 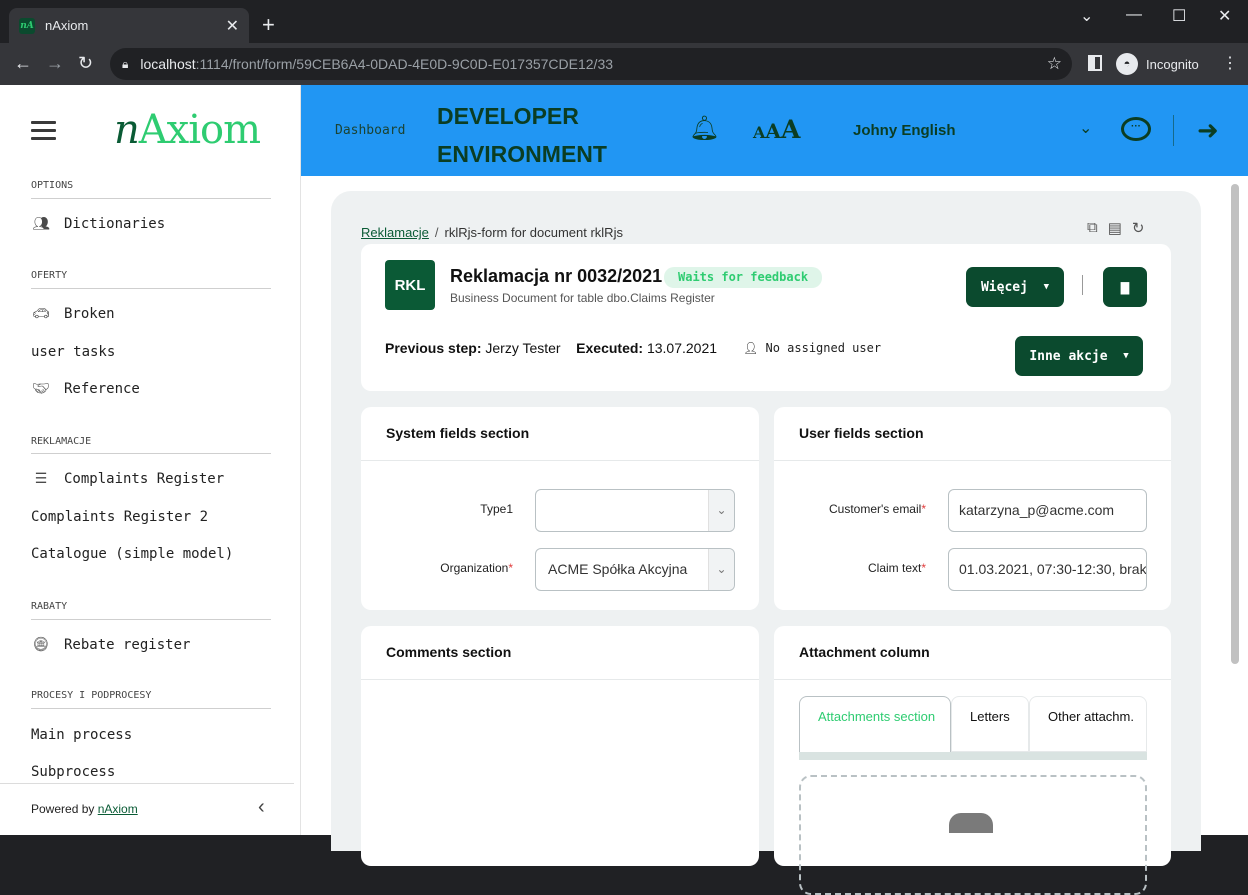 What do you see at coordinates (410, 285) in the screenshot?
I see `document-badge: RKL` at bounding box center [410, 285].